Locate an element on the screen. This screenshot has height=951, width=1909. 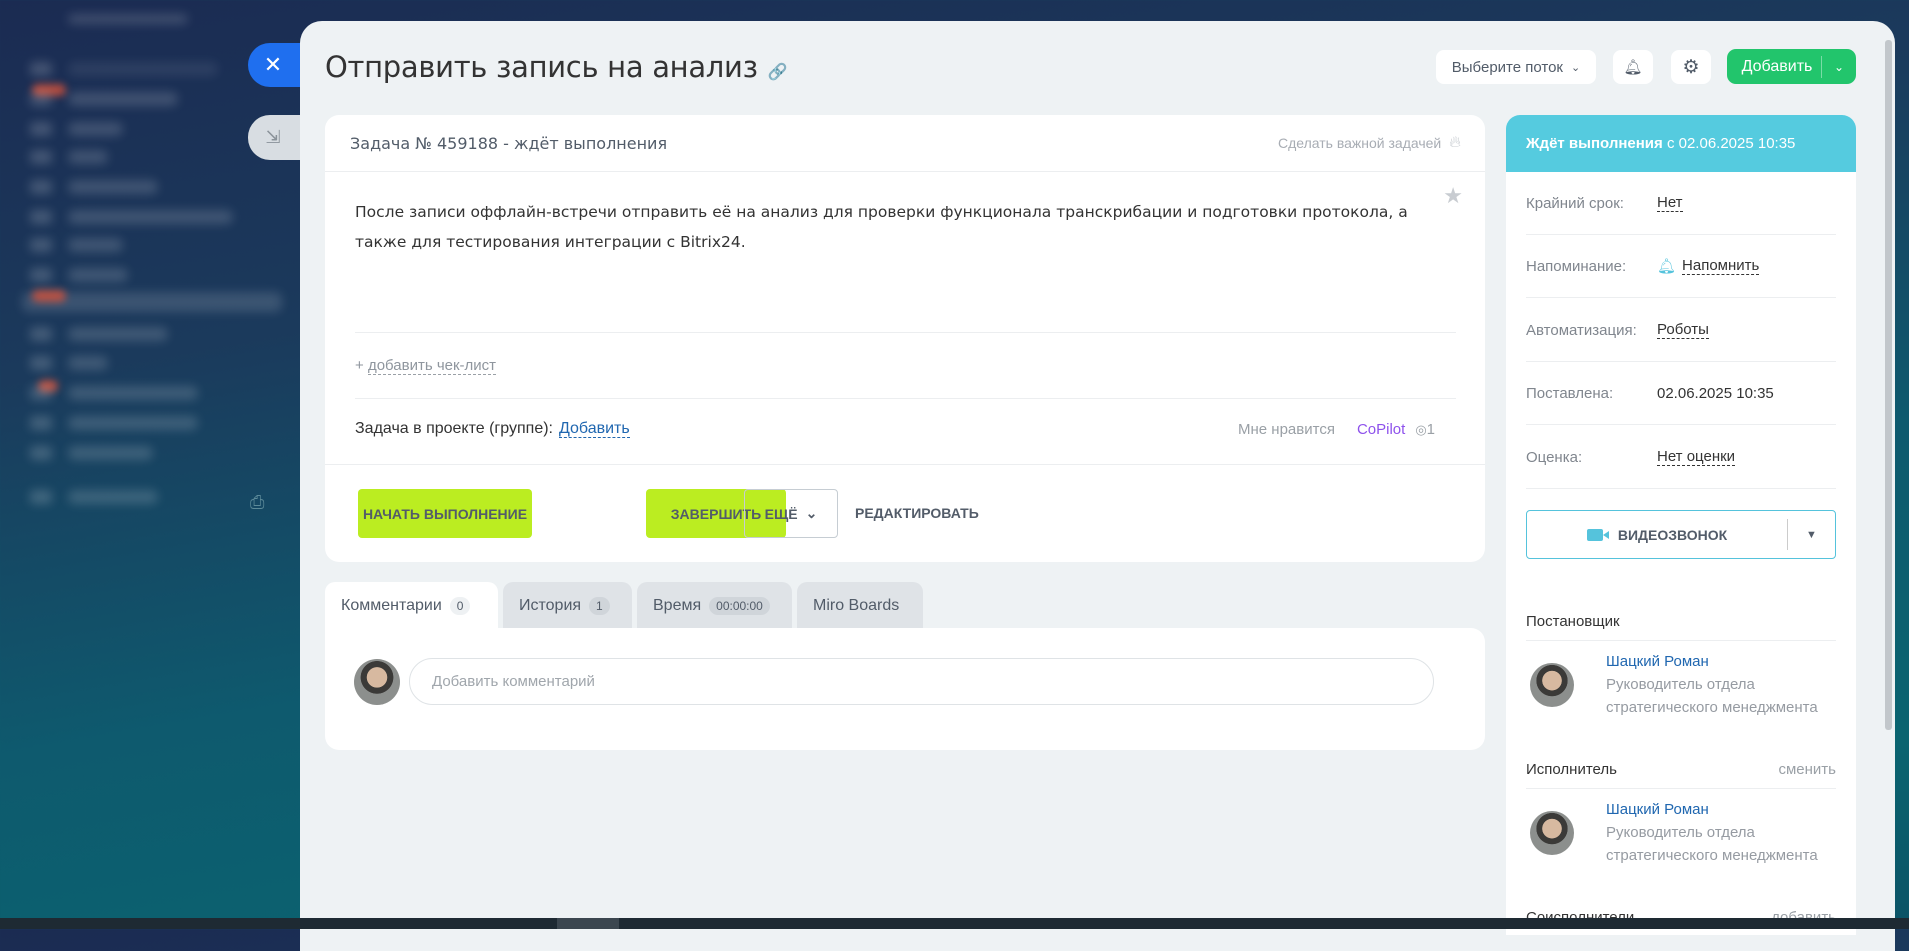
reminder-value: Напомнить is located at coordinates (1721, 266).